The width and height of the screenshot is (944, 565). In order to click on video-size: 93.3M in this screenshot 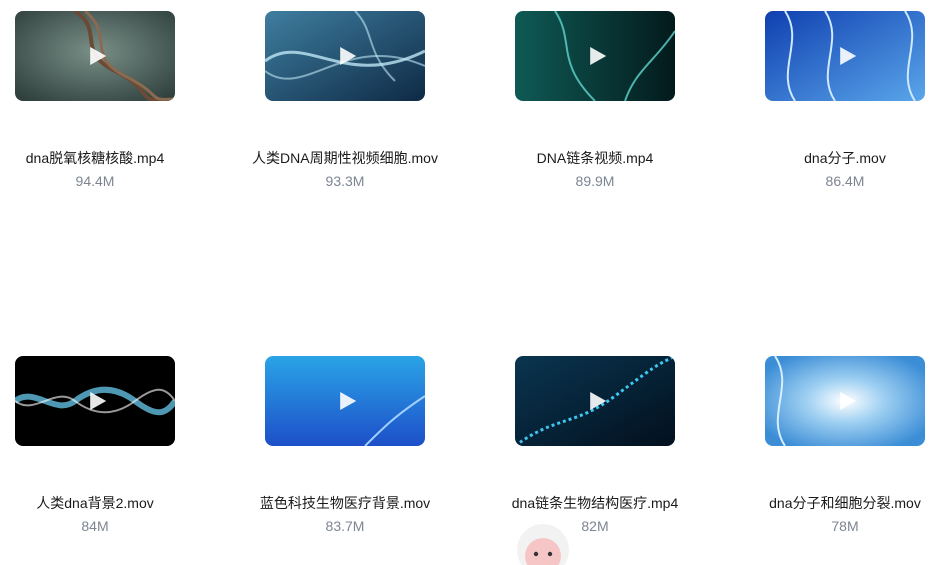, I will do `click(345, 181)`.